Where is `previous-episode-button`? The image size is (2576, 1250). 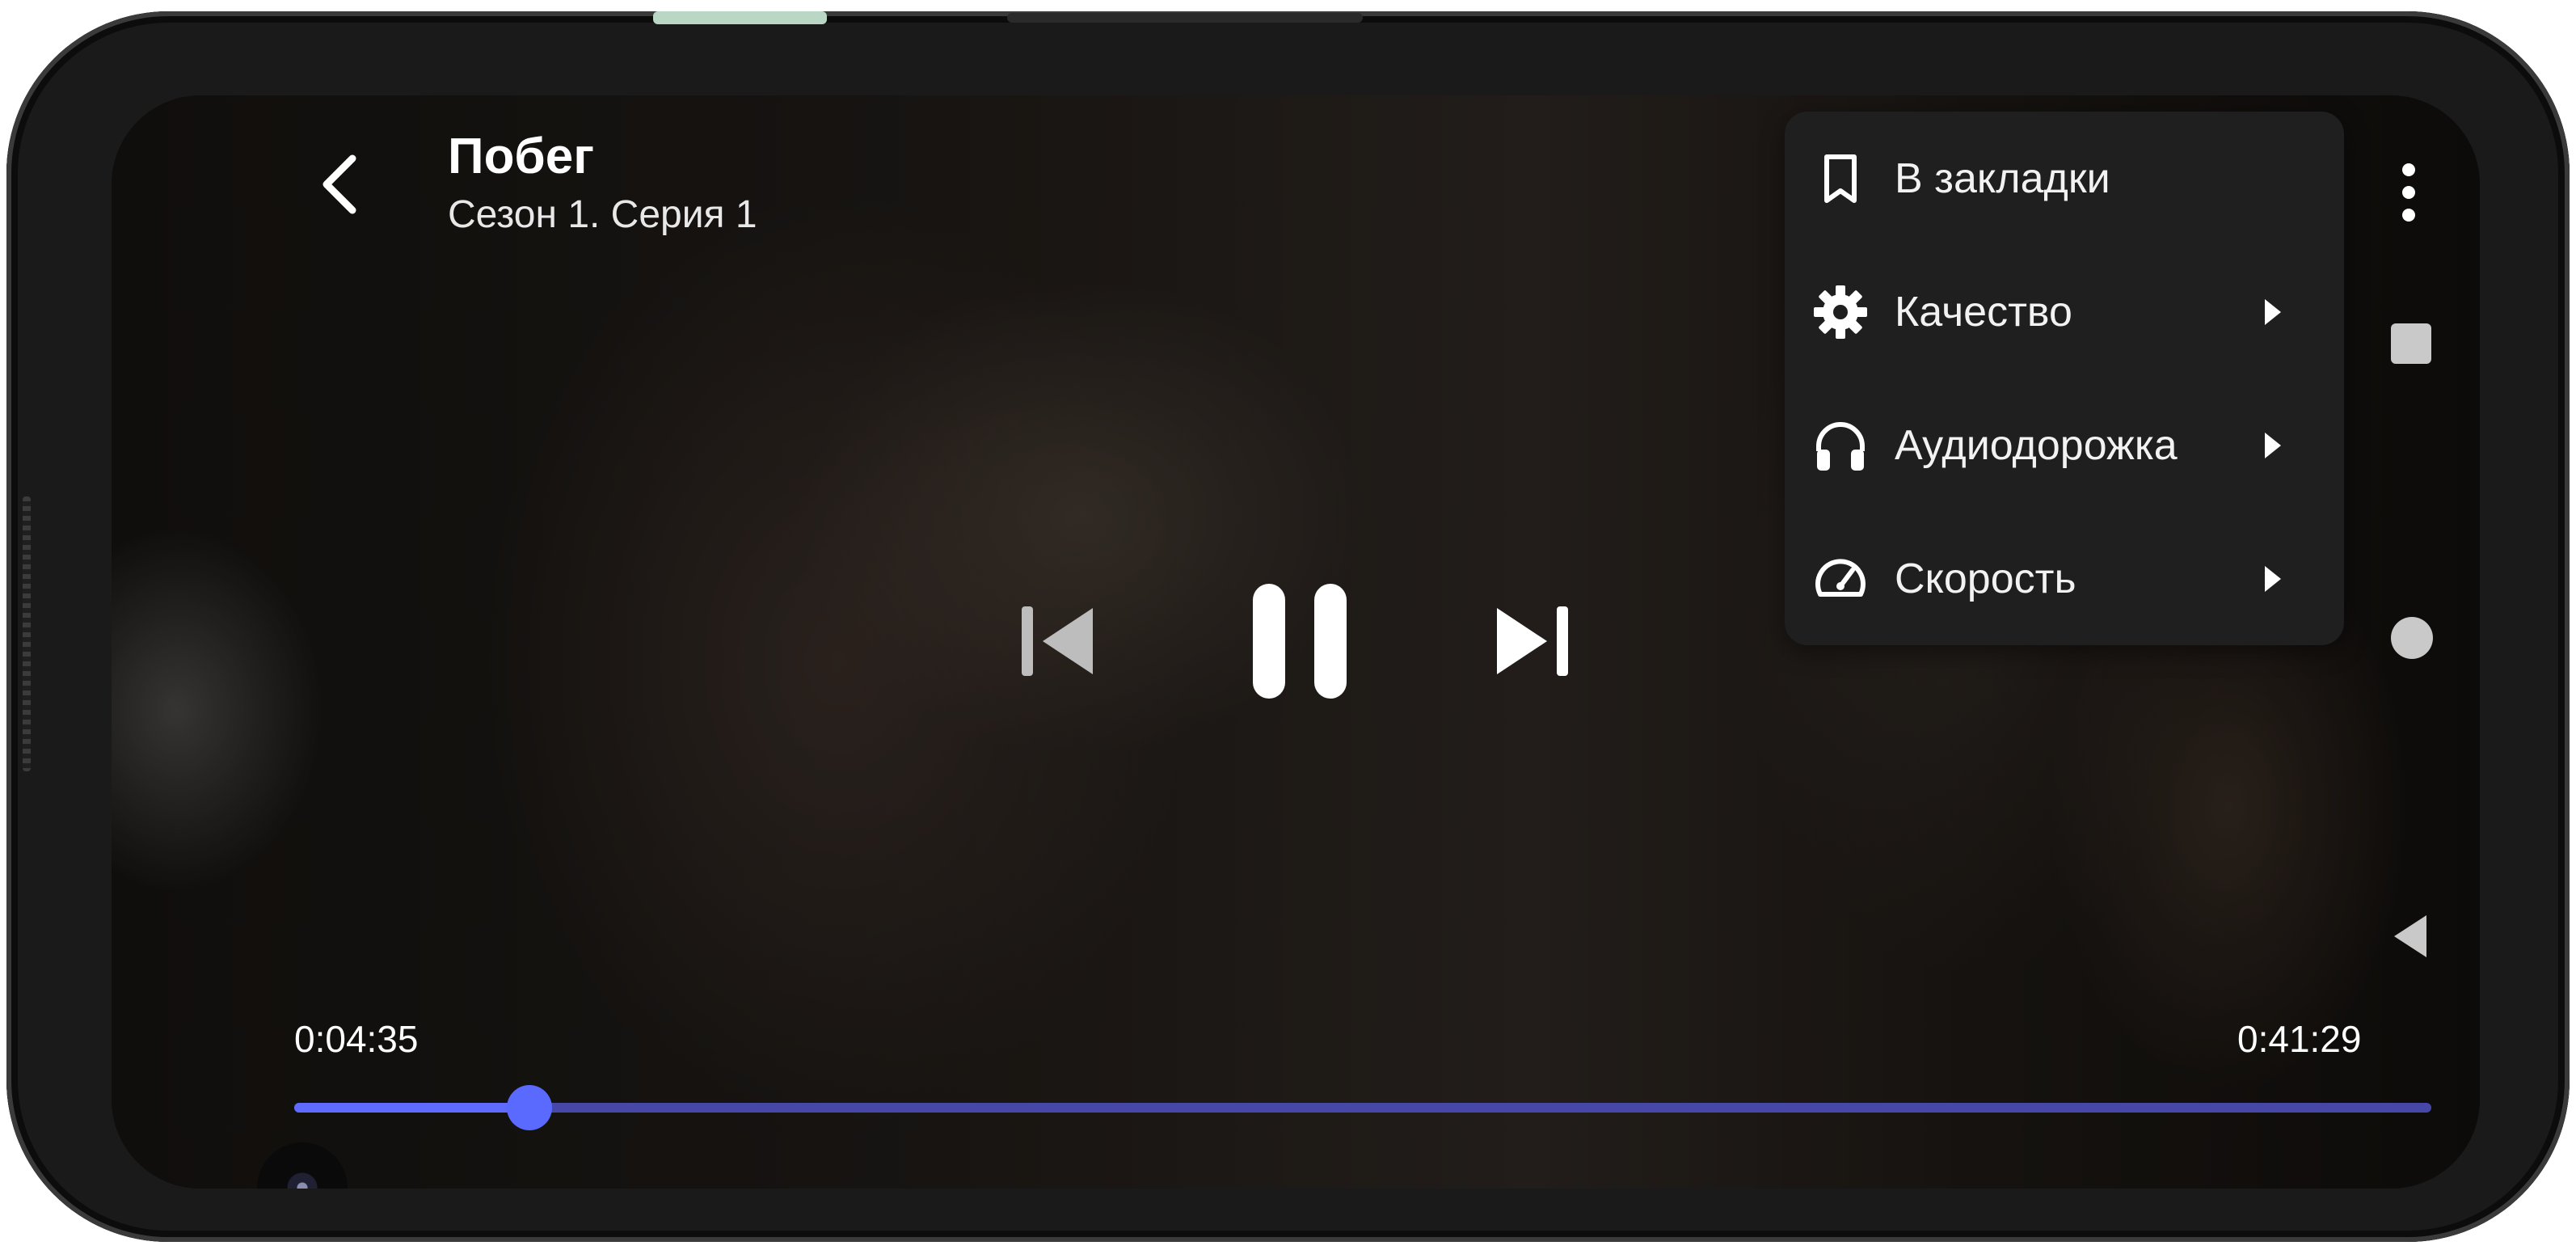 previous-episode-button is located at coordinates (1059, 641).